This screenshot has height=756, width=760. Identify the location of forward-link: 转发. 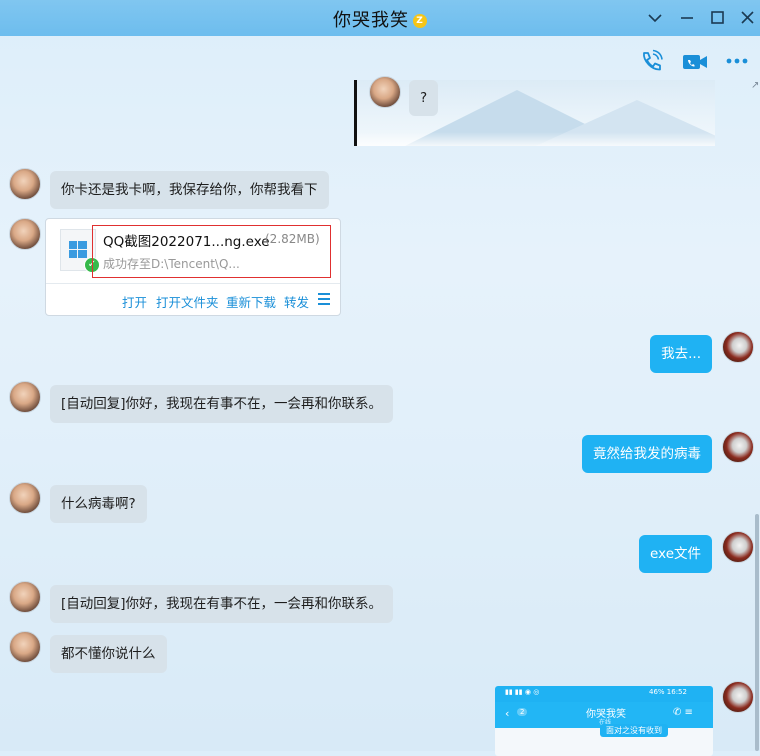
(296, 301).